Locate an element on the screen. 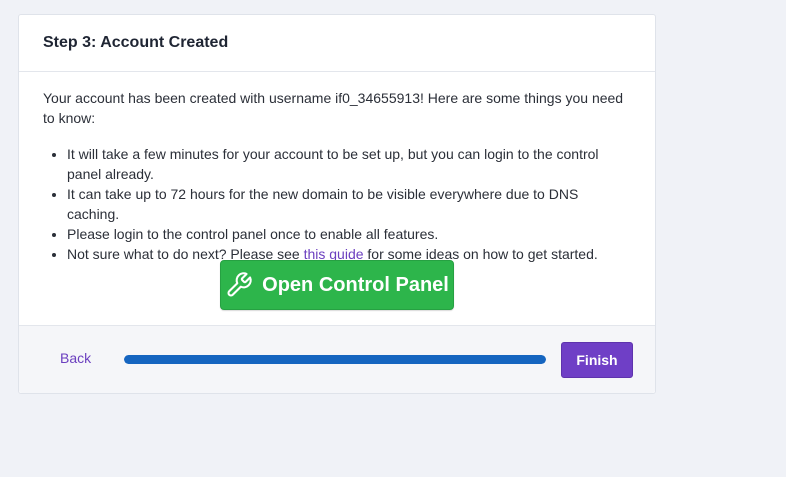 This screenshot has width=786, height=477. progress-bar is located at coordinates (335, 359).